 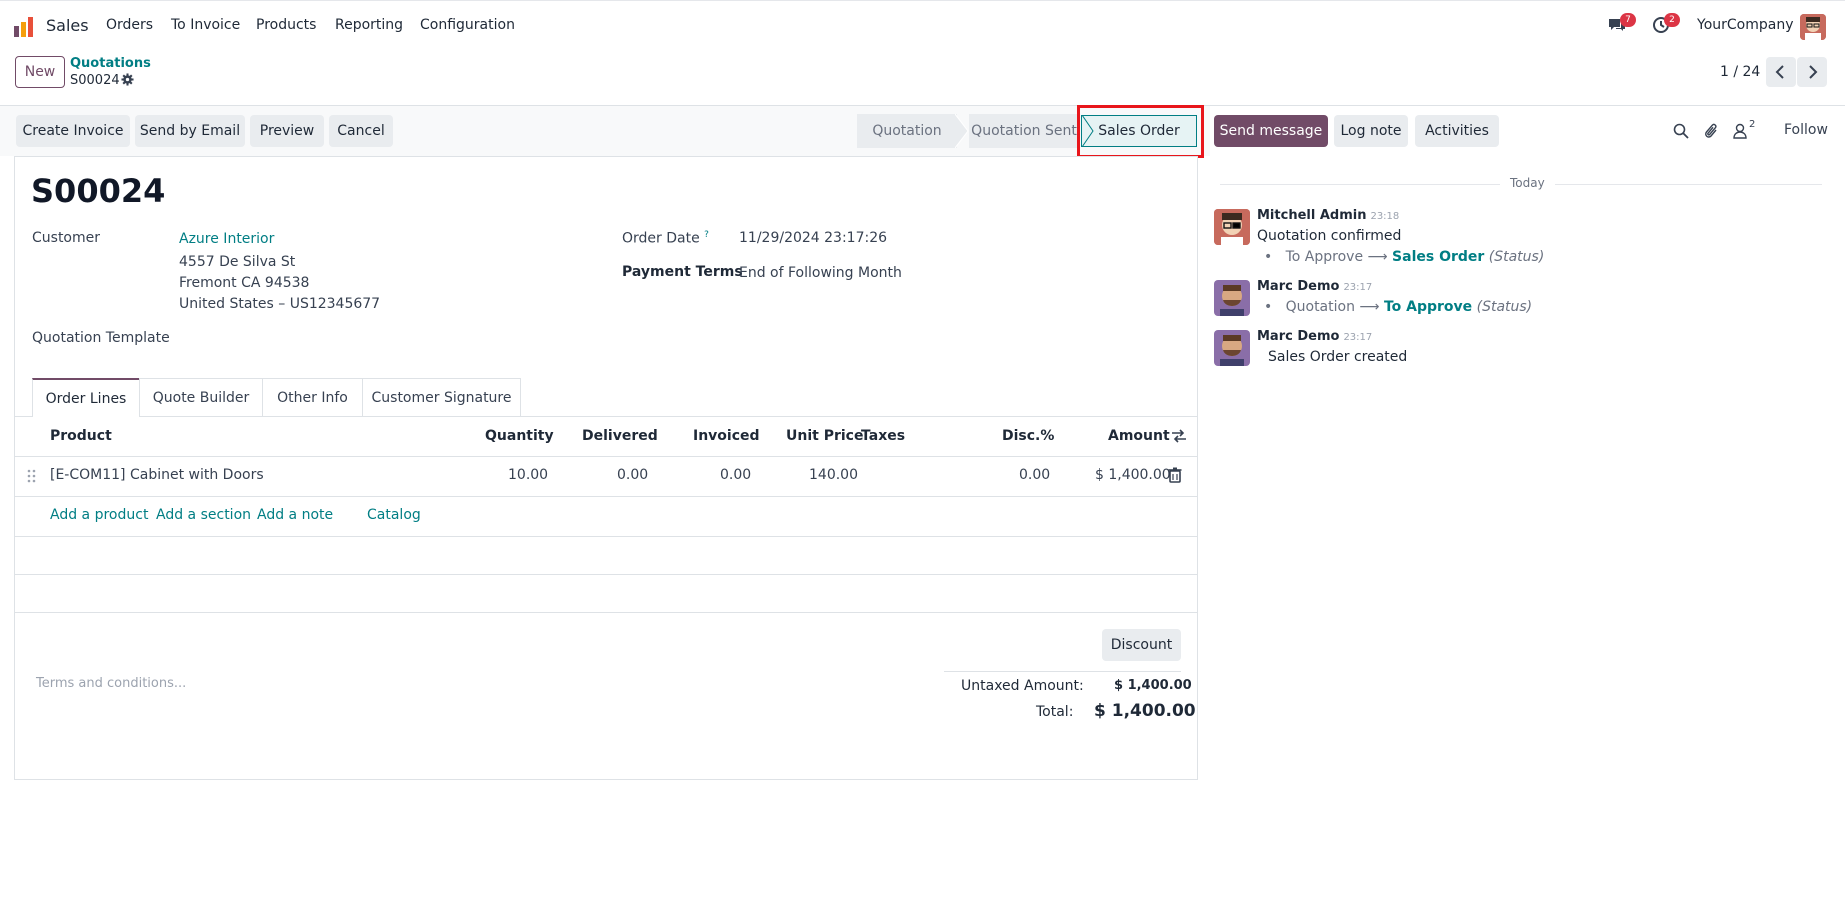 I want to click on cell-amount: $ 1,400.00, so click(x=1133, y=475).